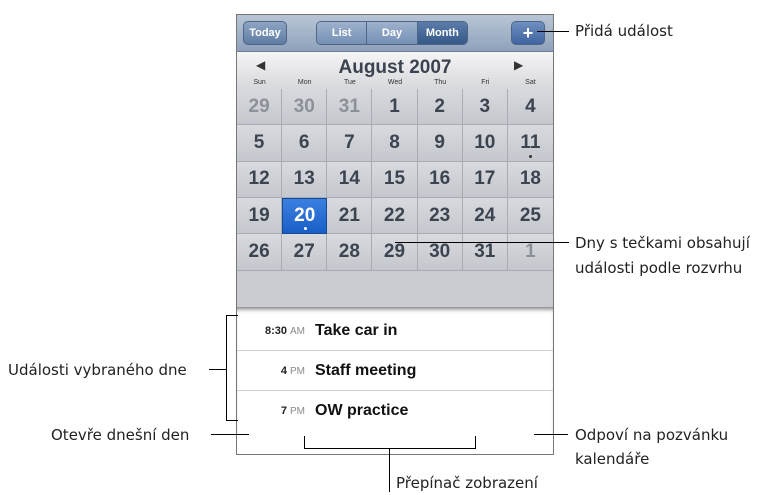  I want to click on callout-dots-line1: Dny s tečkami obsahují, so click(662, 243).